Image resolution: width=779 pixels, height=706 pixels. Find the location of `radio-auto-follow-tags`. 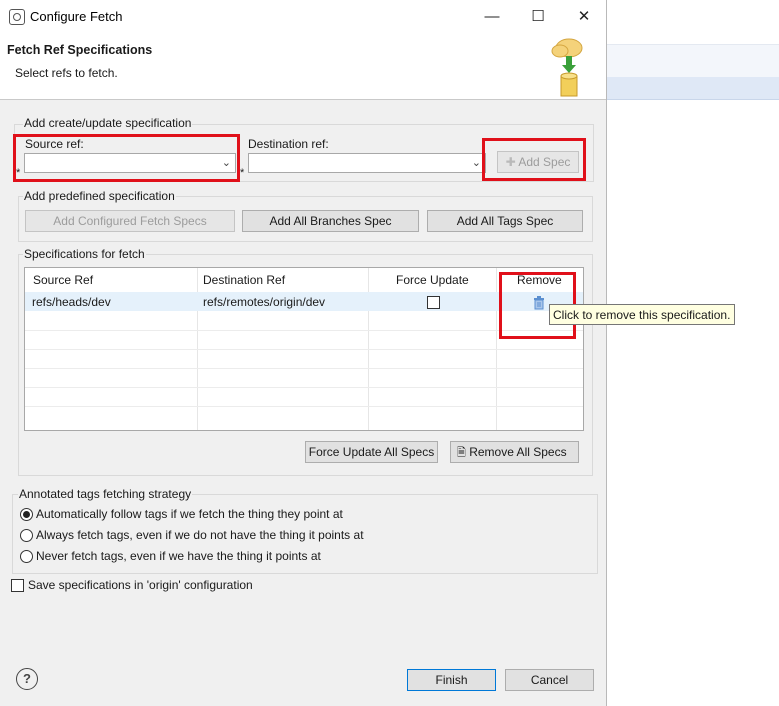

radio-auto-follow-tags is located at coordinates (26, 514).